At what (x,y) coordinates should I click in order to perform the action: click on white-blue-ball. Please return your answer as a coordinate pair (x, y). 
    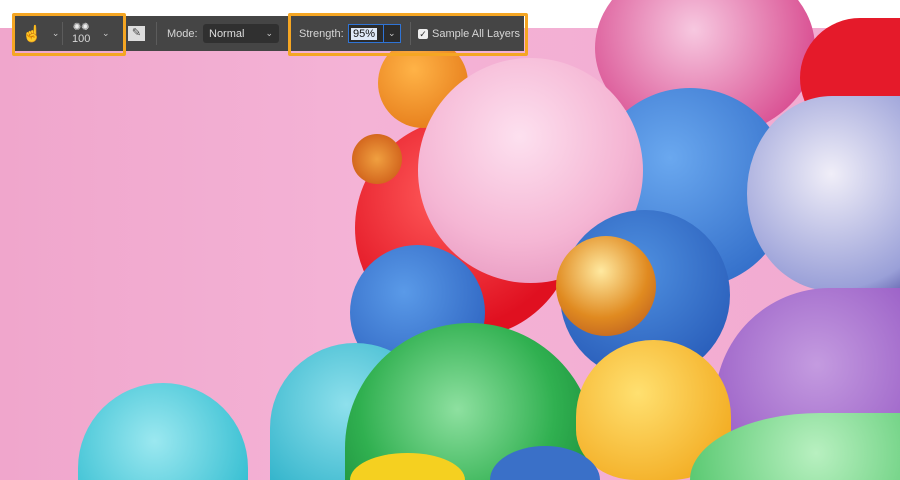
    Looking at the image, I should click on (823, 193).